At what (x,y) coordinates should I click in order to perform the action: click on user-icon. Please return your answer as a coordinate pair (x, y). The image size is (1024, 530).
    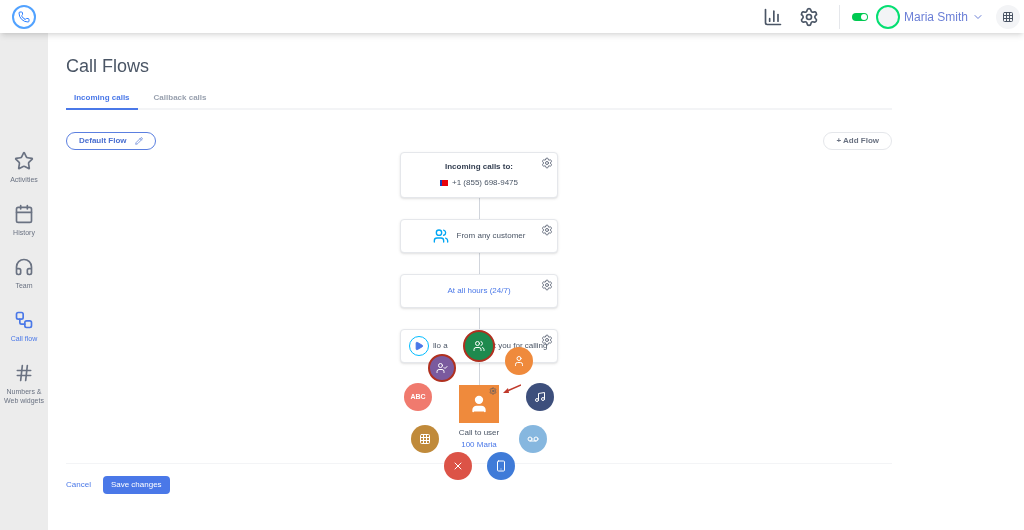
    Looking at the image, I should click on (519, 361).